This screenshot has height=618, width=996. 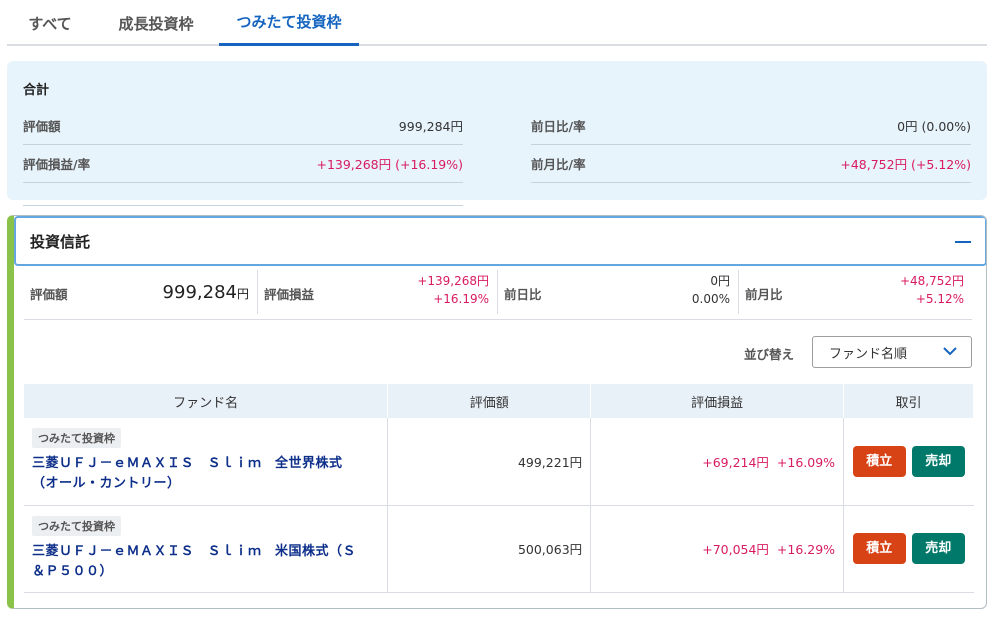 What do you see at coordinates (242, 294) in the screenshot?
I see `valuation-unit: 円` at bounding box center [242, 294].